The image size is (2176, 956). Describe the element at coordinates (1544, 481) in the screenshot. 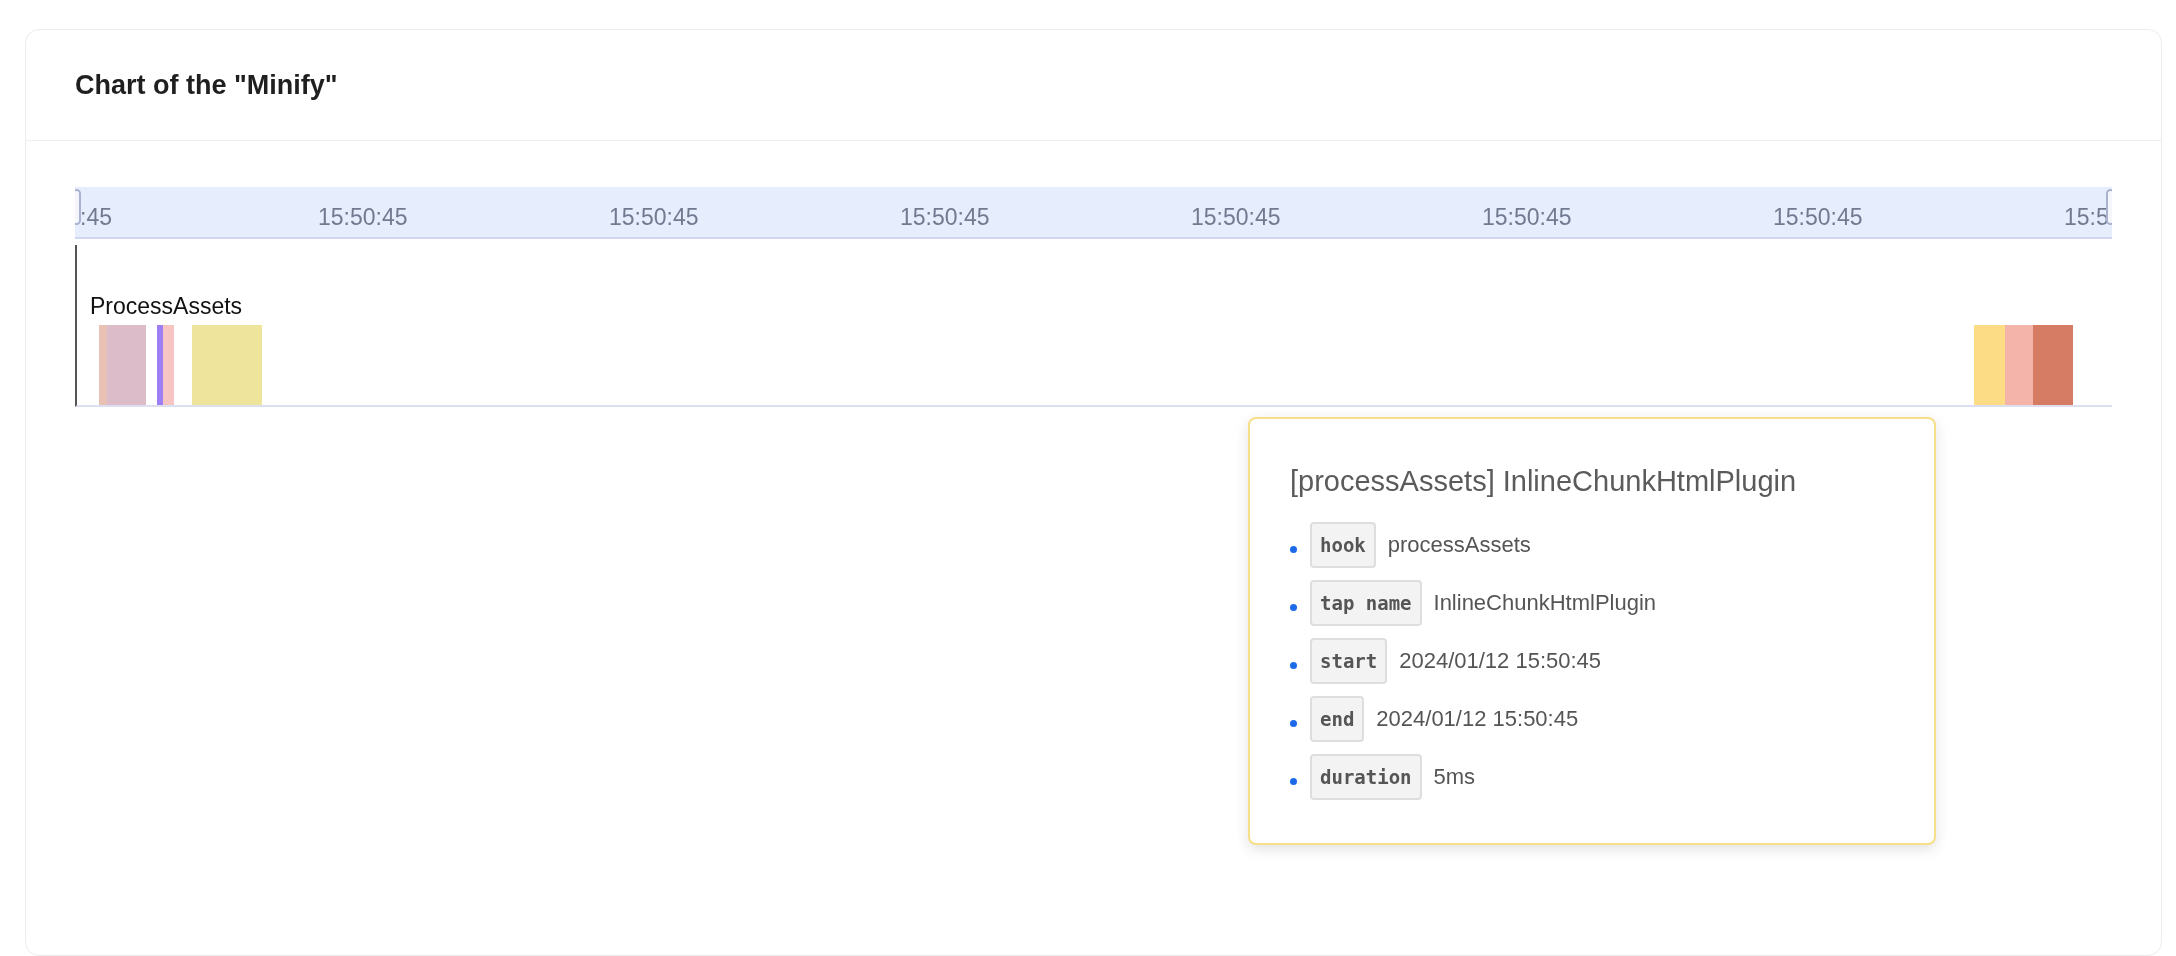

I see `tooltip-title: [processAssets] InlineChunkHtmlPlugin` at that location.